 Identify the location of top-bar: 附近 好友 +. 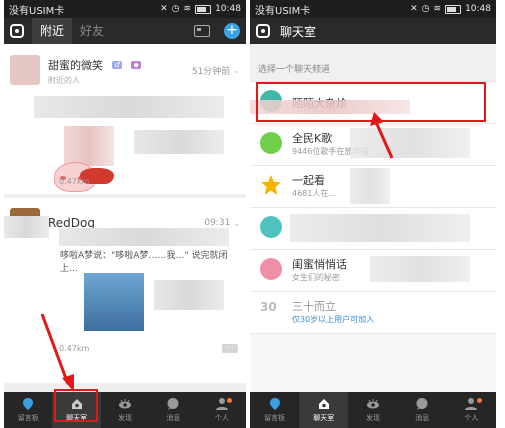
(125, 31).